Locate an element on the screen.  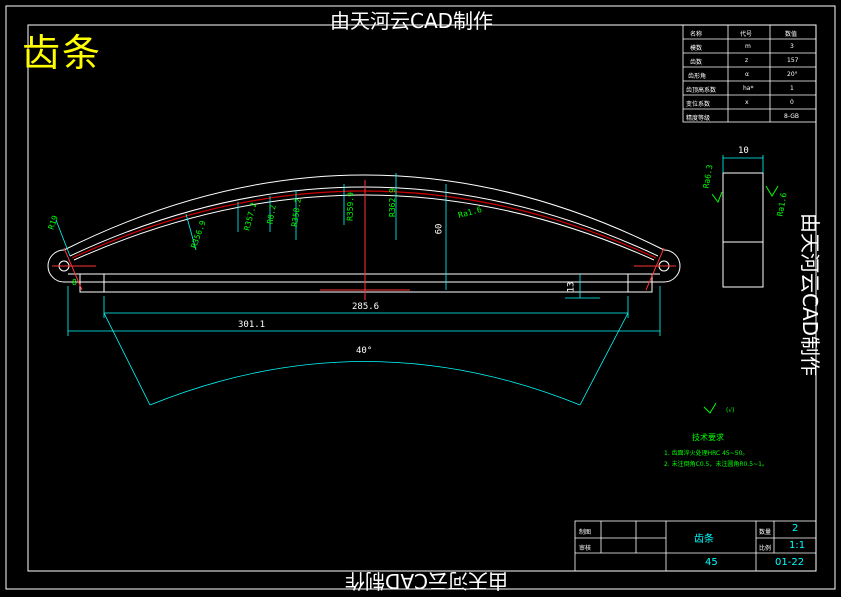
watermark-top: 由天河云CAD制作 is located at coordinates (412, 21).